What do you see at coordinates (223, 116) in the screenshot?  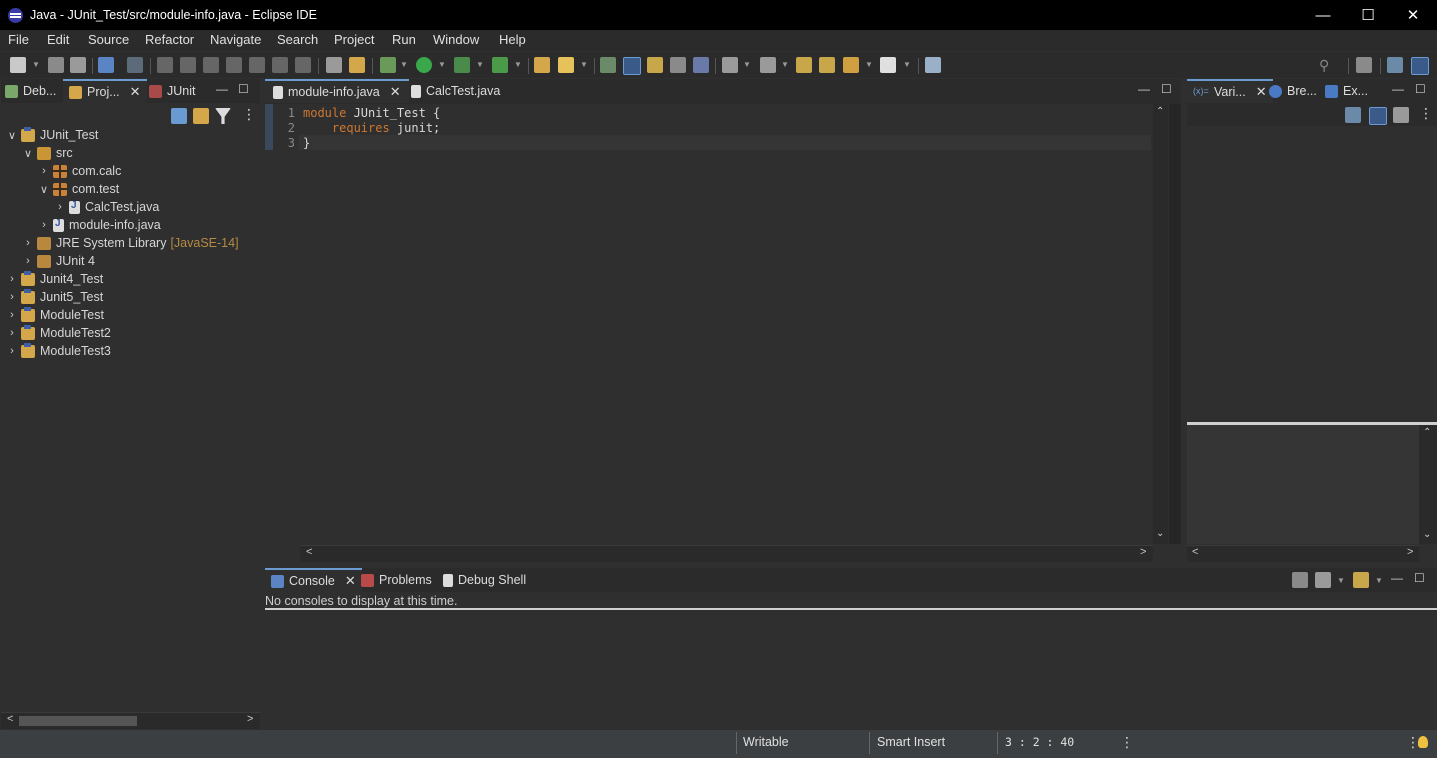 I see `filter-icon` at bounding box center [223, 116].